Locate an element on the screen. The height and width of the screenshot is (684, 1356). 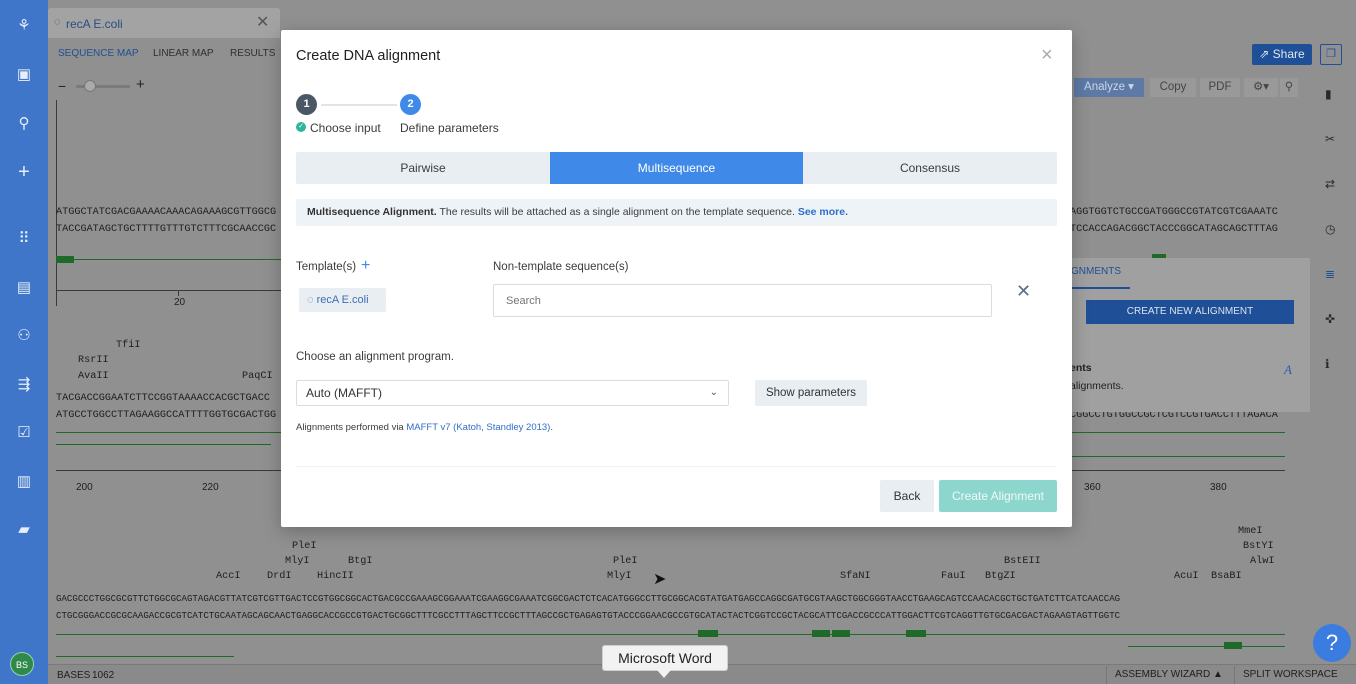
enzyme-label: AcuI is located at coordinates (1186, 576).